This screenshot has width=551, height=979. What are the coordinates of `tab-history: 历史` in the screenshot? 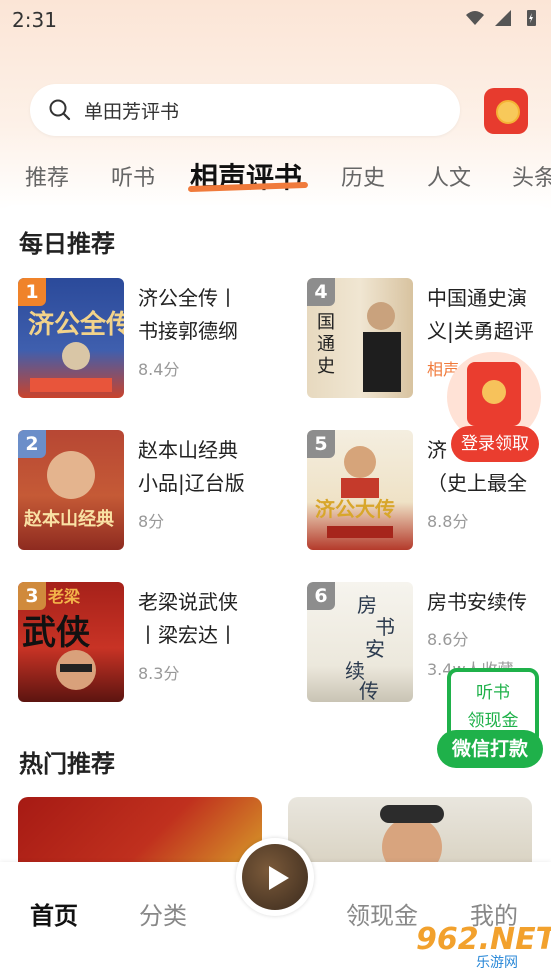 It's located at (363, 176).